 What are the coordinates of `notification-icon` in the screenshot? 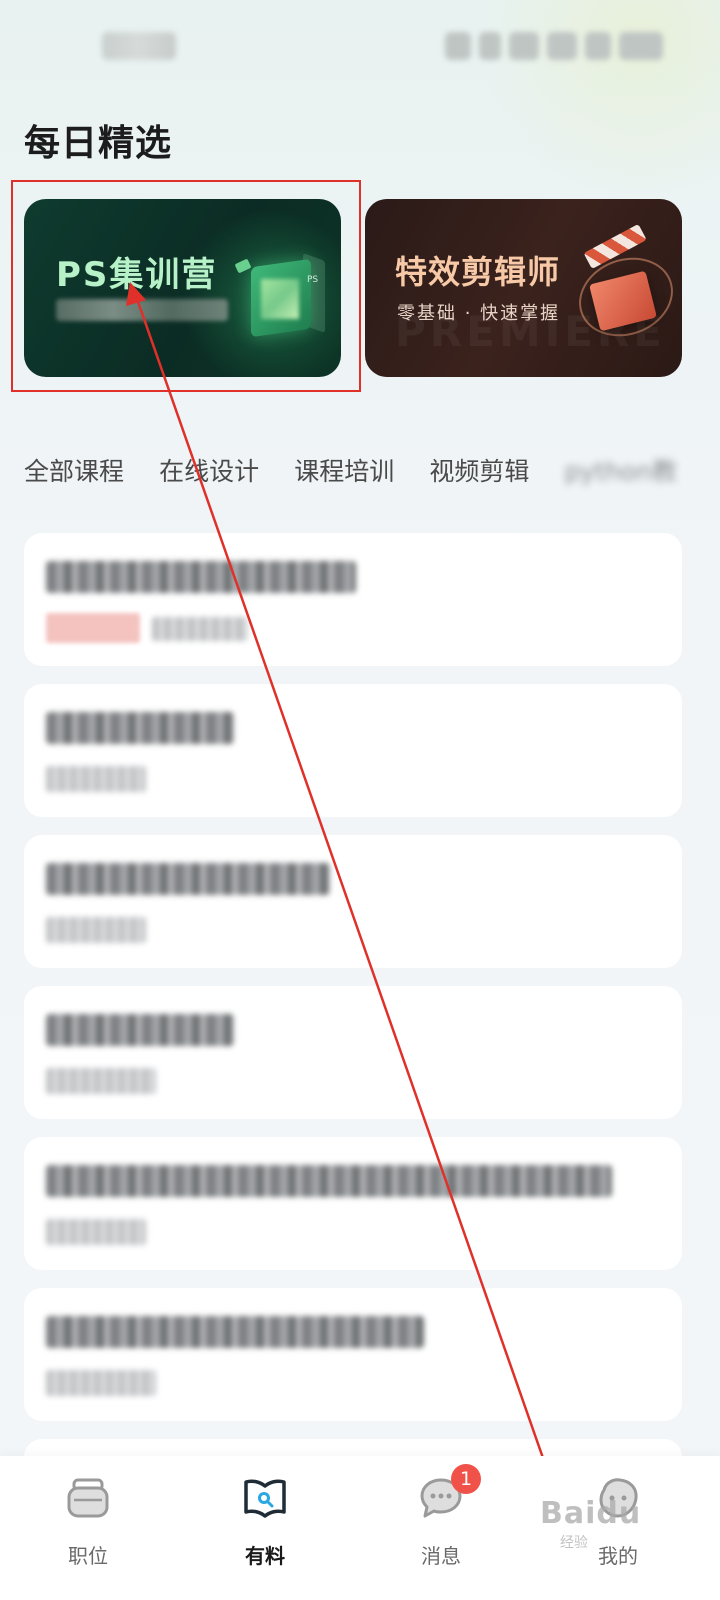 It's located at (458, 46).